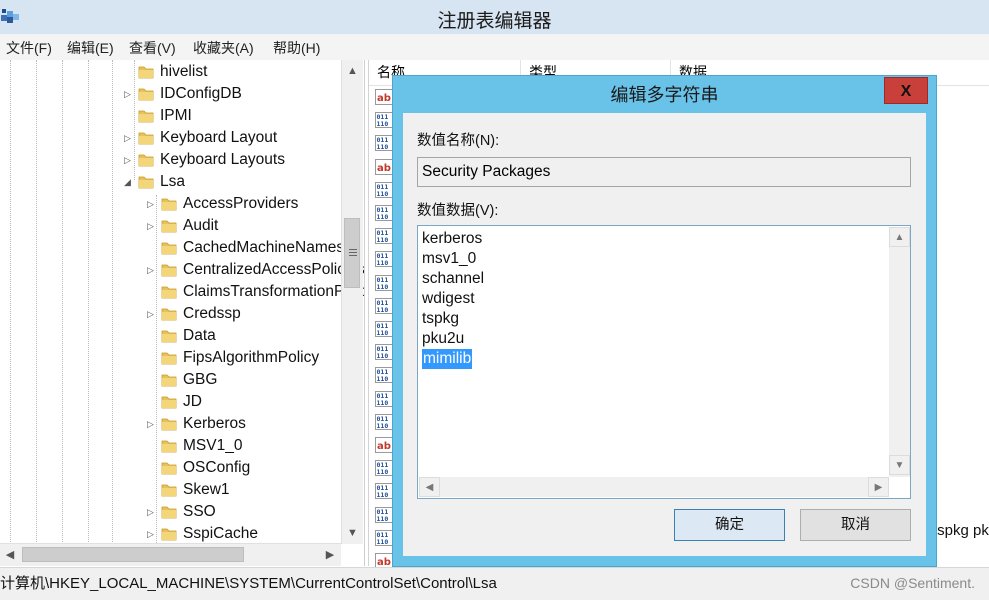 The height and width of the screenshot is (600, 989). I want to click on selected-text: mimilib, so click(447, 359).